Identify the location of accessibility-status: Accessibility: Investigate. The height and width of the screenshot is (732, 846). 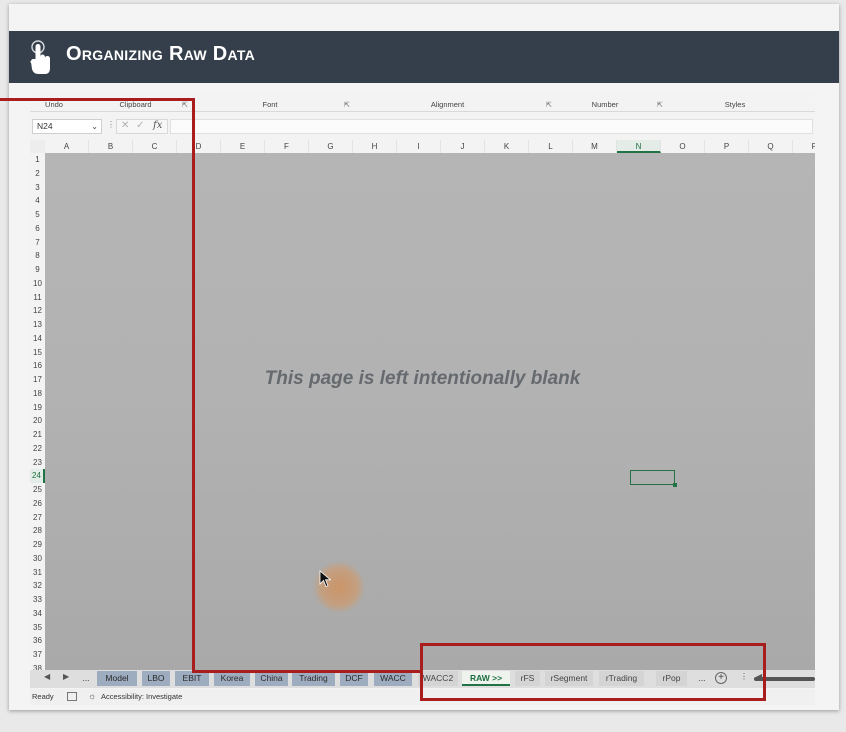
(141, 696).